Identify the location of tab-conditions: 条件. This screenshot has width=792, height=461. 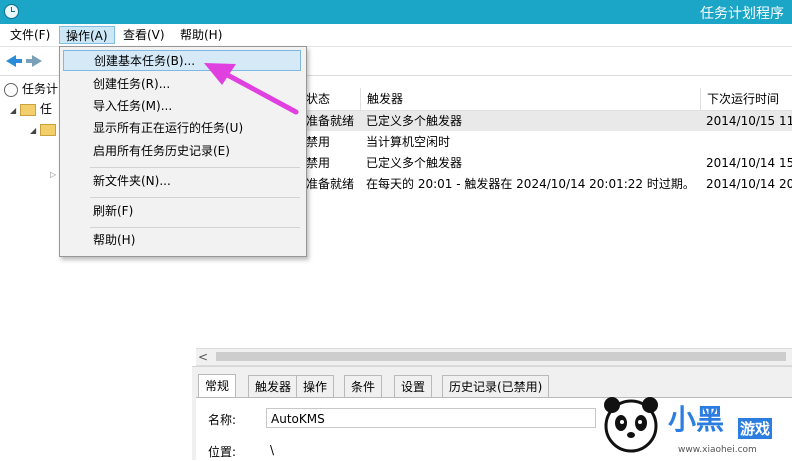
(363, 386).